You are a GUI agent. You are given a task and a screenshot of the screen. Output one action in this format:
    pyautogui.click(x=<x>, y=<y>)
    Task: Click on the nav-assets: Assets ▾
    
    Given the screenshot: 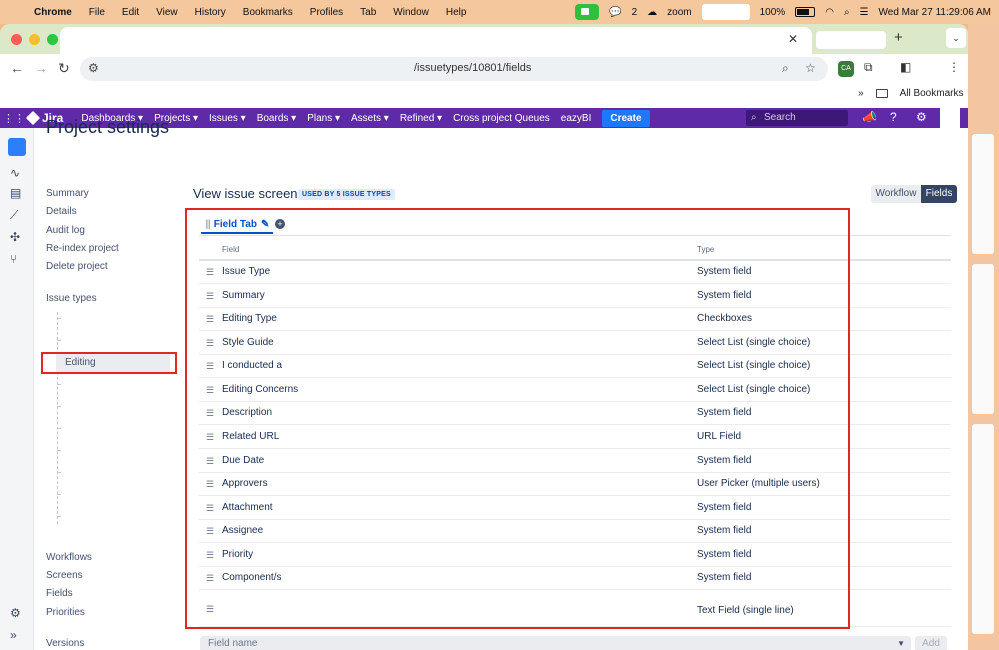 What is the action you would take?
    pyautogui.click(x=370, y=118)
    